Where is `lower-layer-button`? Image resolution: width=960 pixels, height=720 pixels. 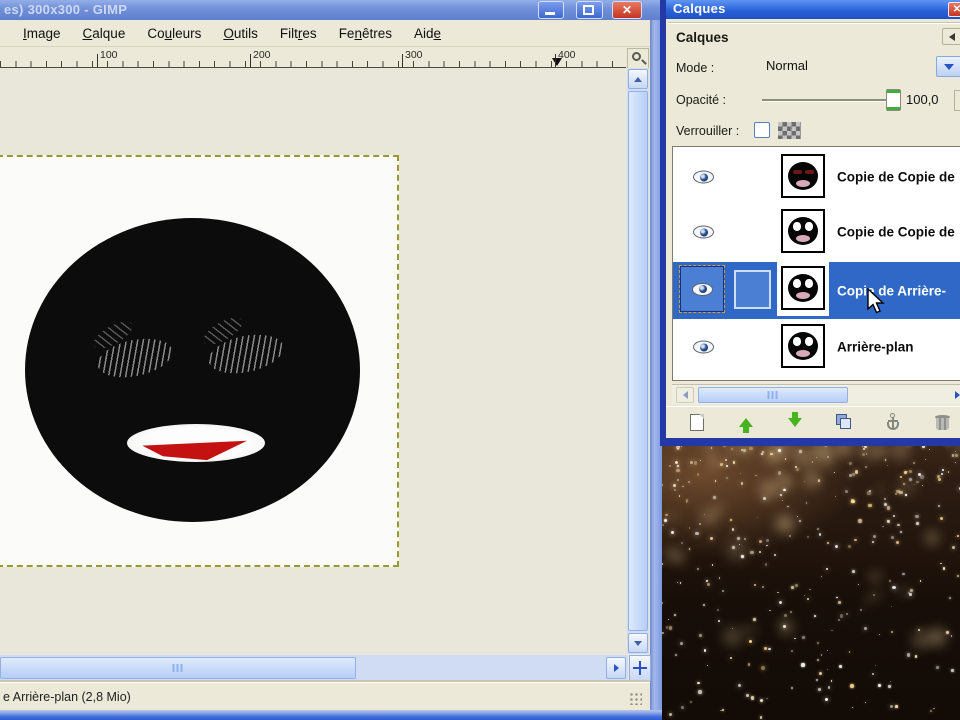
lower-layer-button is located at coordinates (795, 422).